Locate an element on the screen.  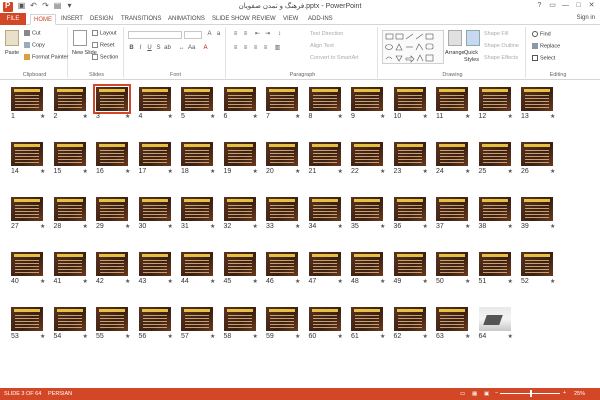
zoom-in-icon: + is located at coordinates (564, 393).